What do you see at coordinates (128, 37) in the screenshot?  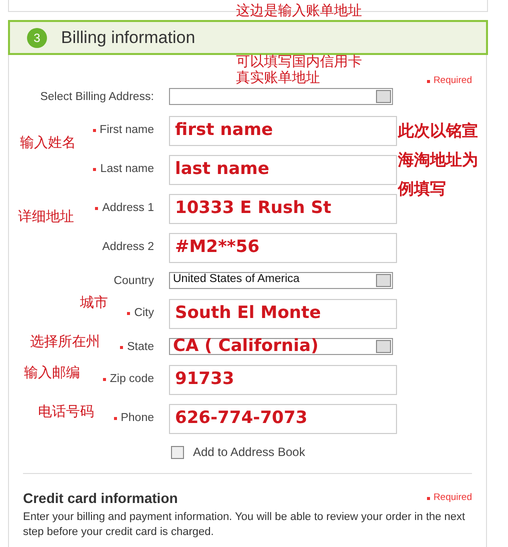 I see `section-title: Billing information` at bounding box center [128, 37].